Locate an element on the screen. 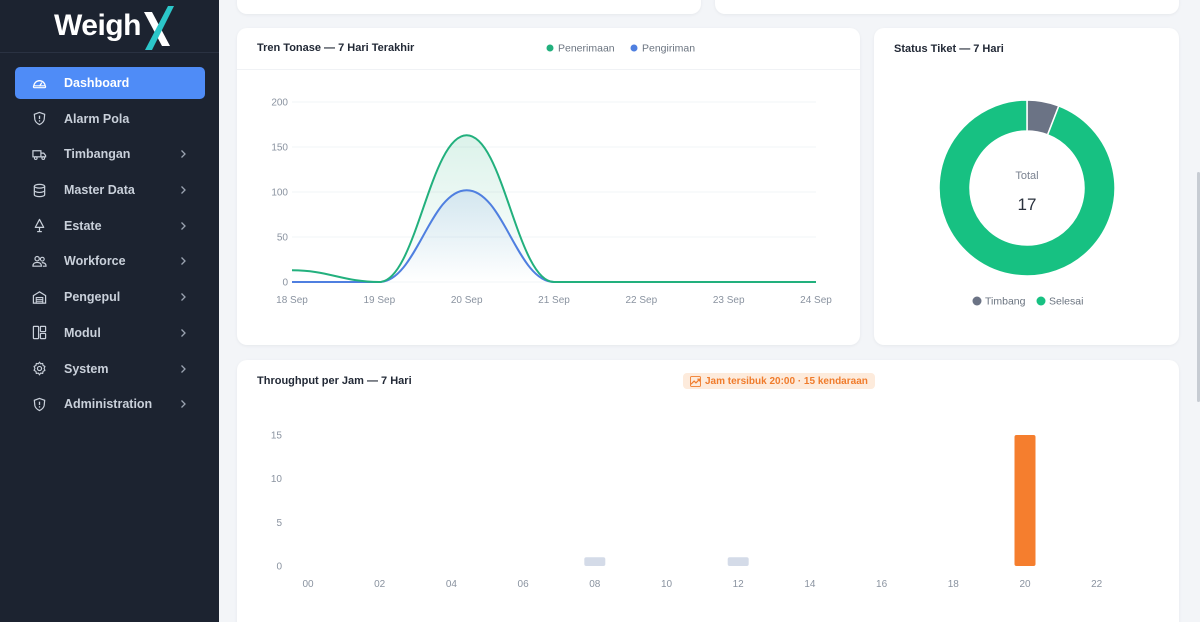 This screenshot has width=1200, height=622. sidebar-item-administration: Administration is located at coordinates (110, 404).